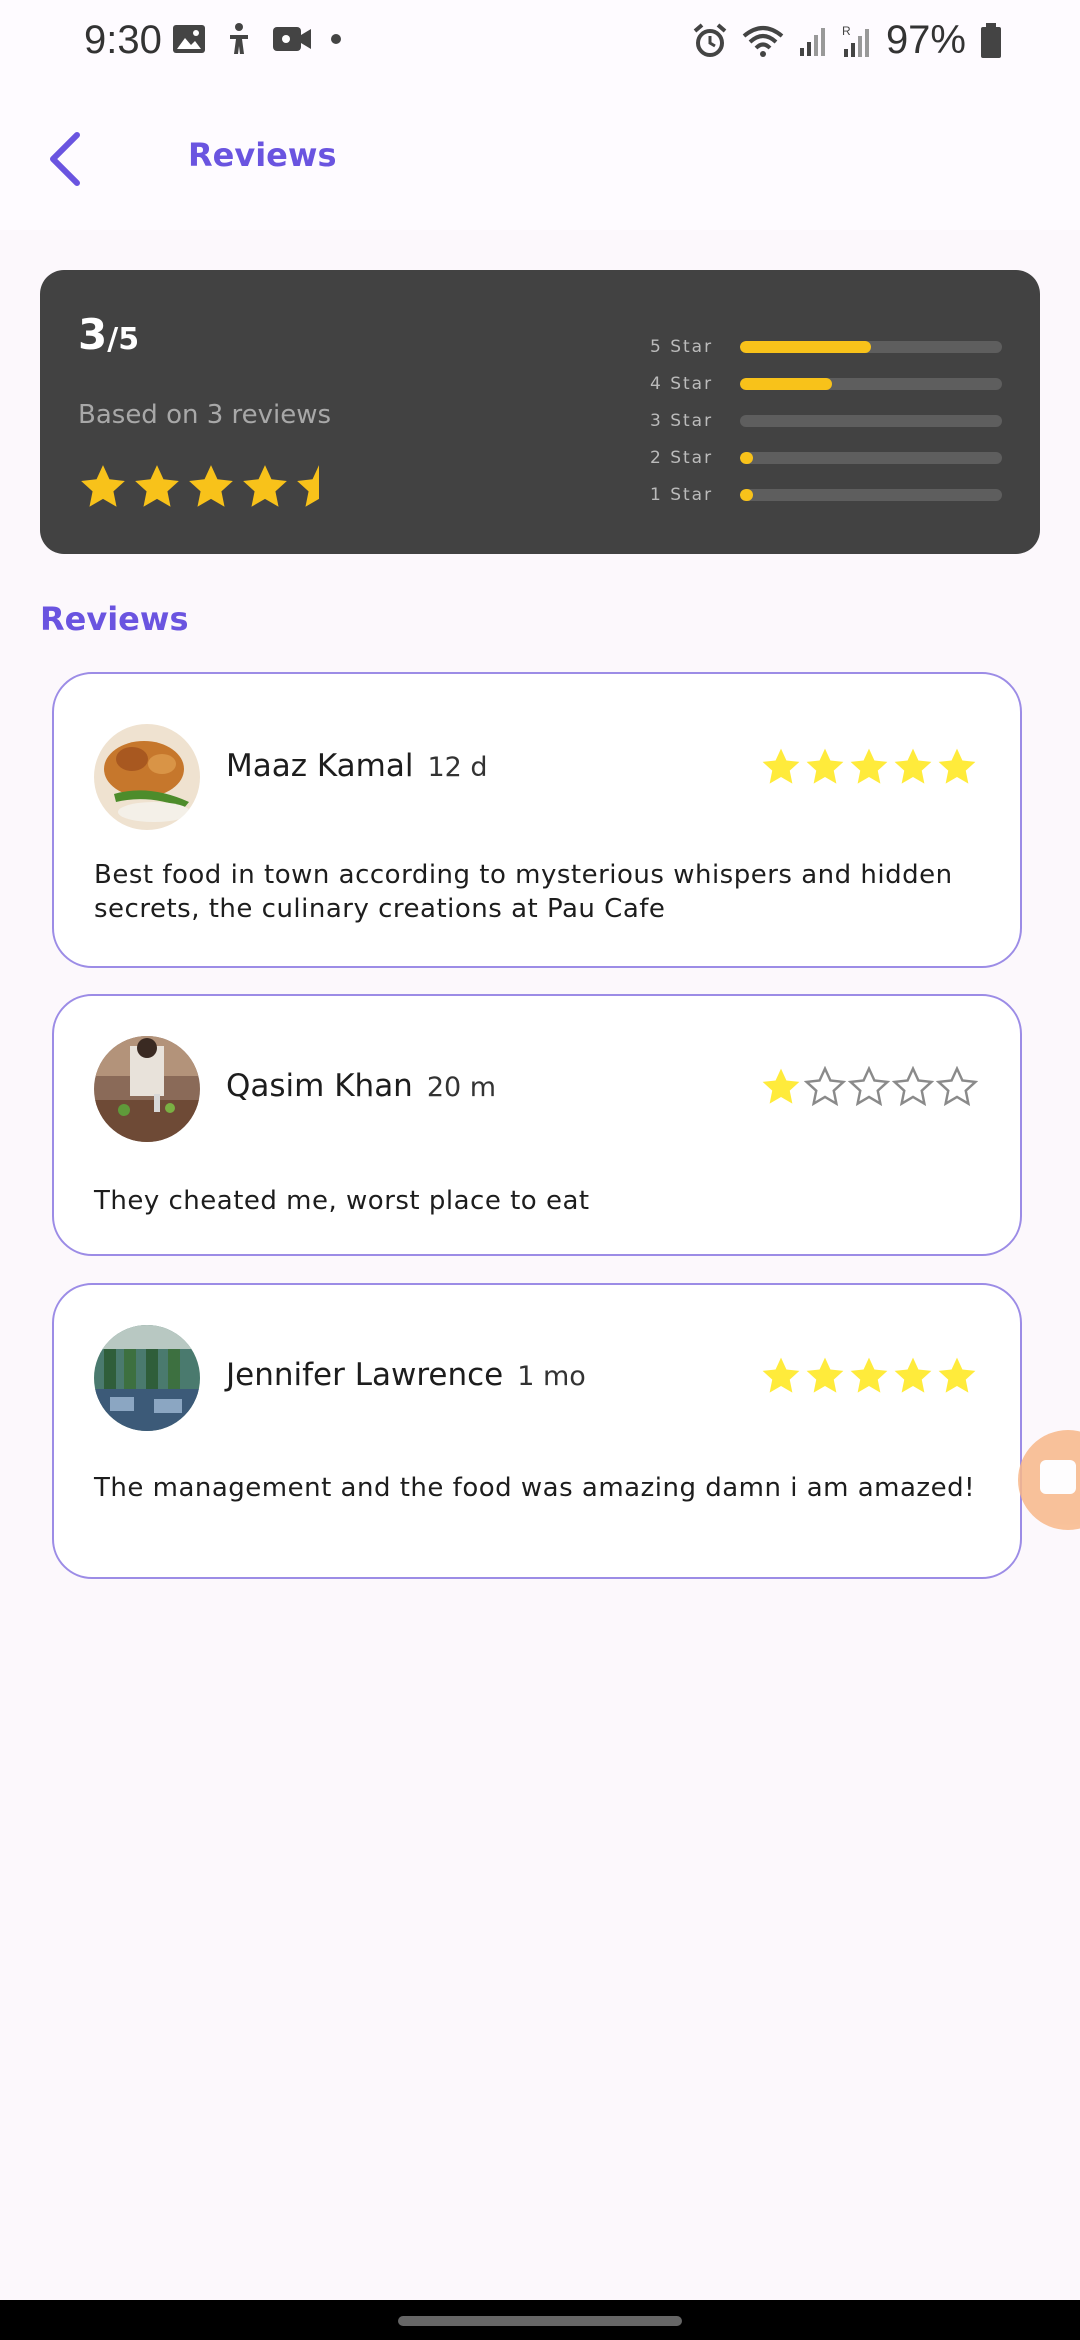  I want to click on rating-bar-row: 3 Star, so click(830, 420).